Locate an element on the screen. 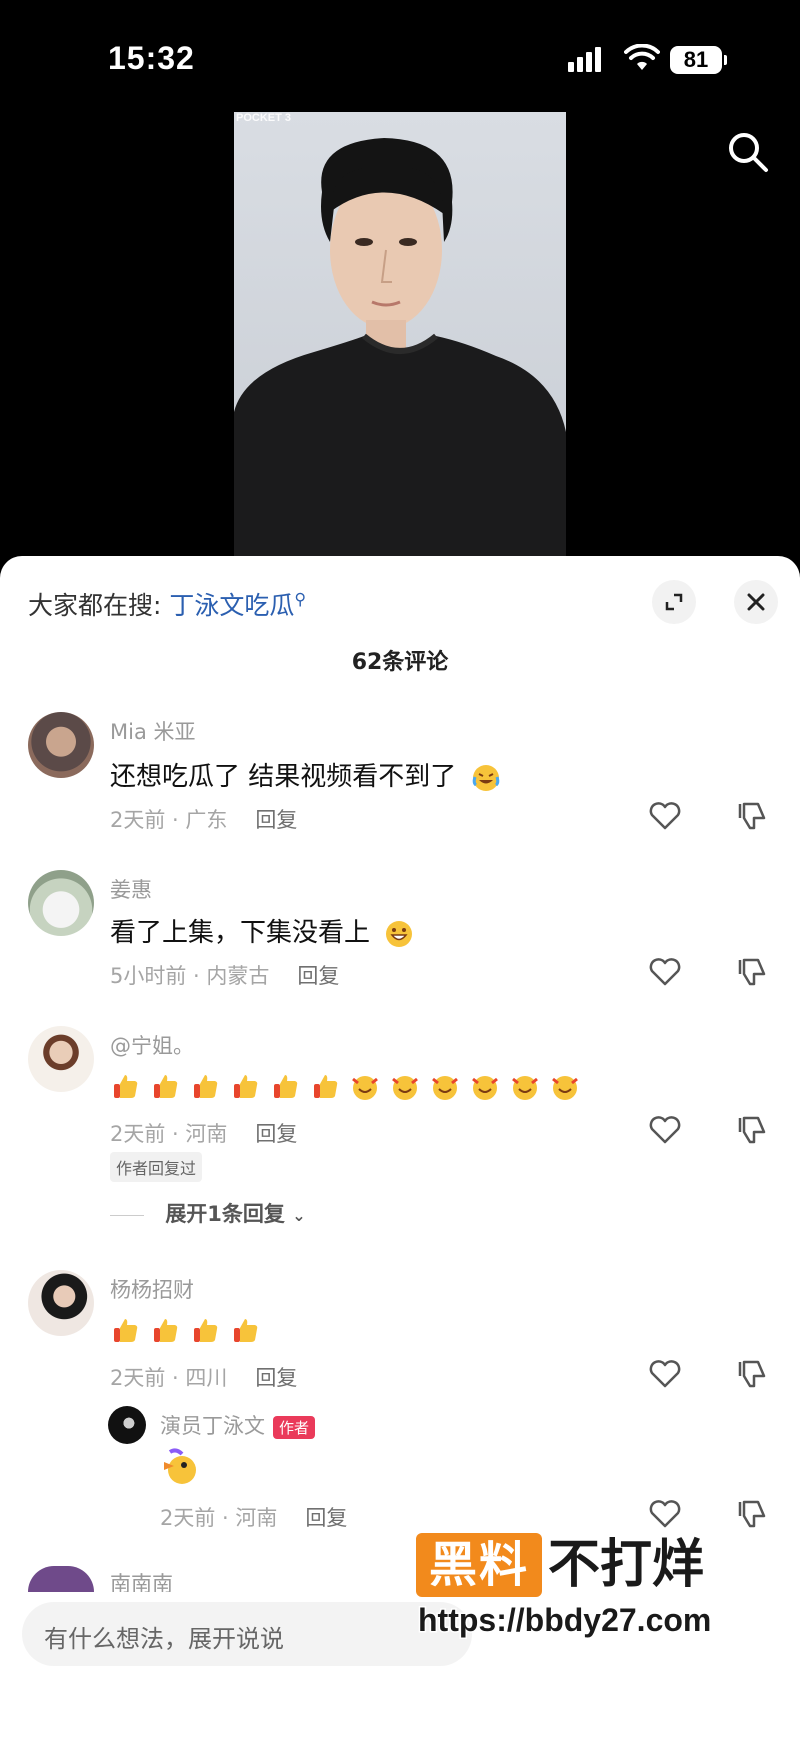 Image resolution: width=800 pixels, height=1738 pixels. close-icon is located at coordinates (756, 602).